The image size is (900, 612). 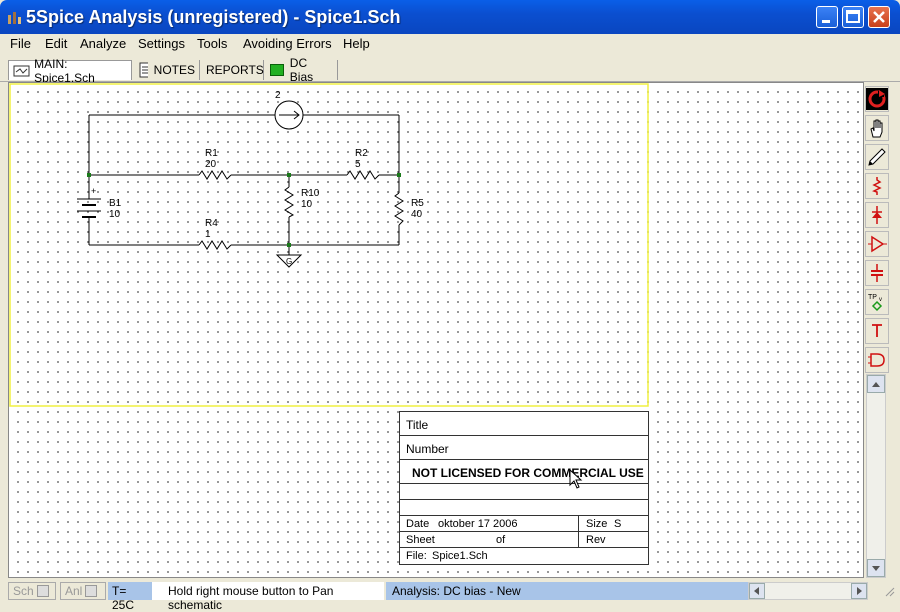 What do you see at coordinates (356, 43) in the screenshot?
I see `menu-help: Help` at bounding box center [356, 43].